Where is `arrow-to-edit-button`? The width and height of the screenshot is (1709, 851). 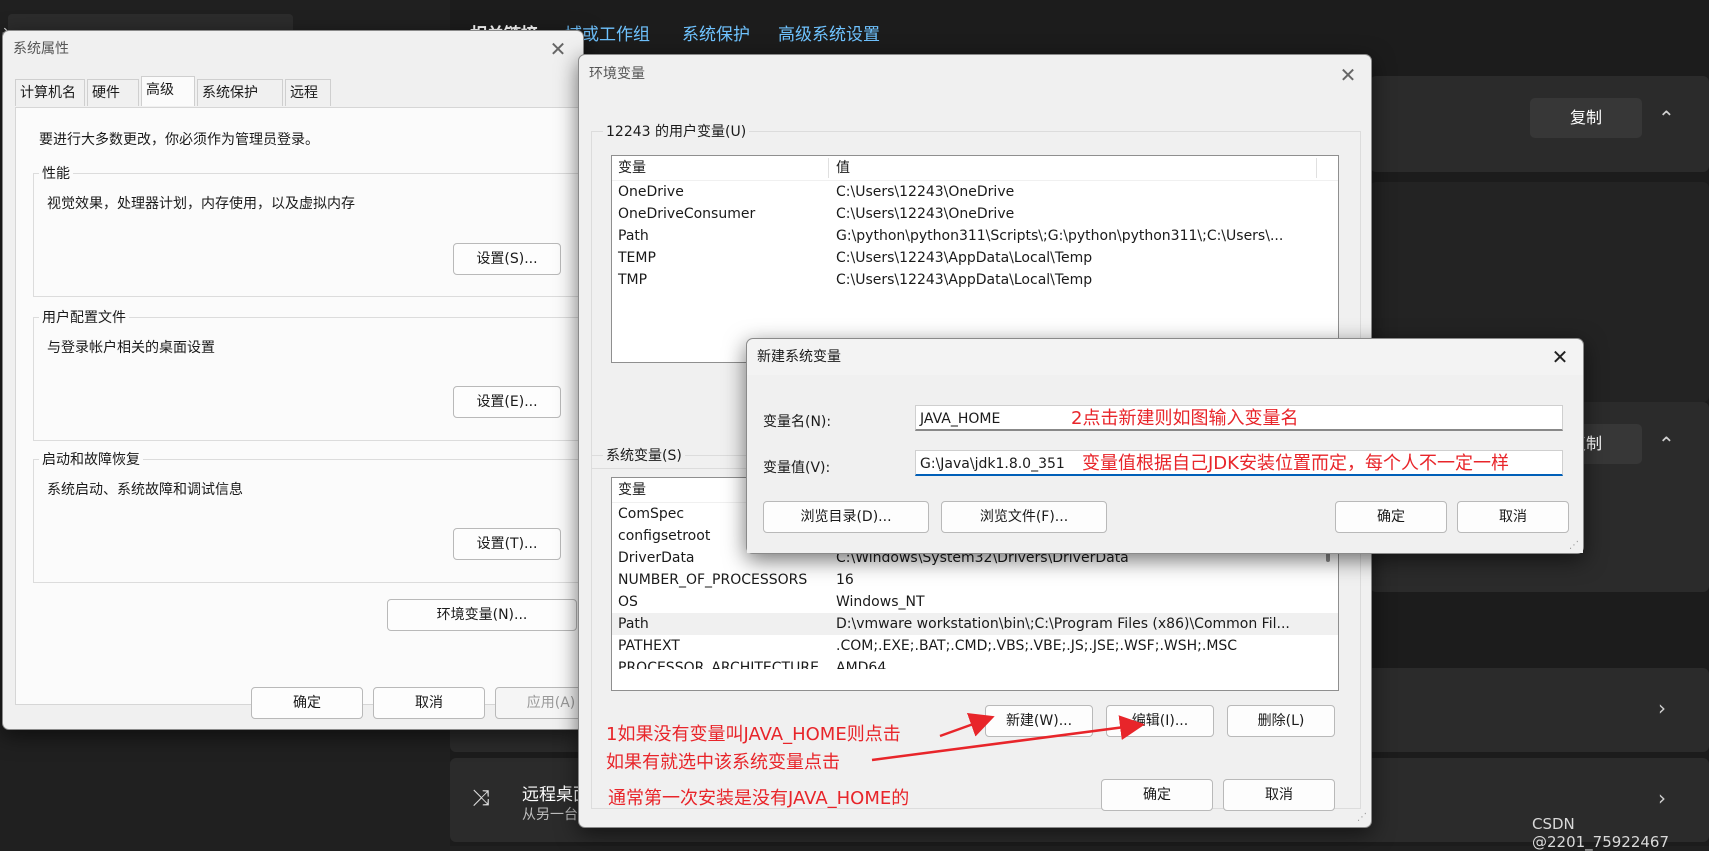
arrow-to-edit-button is located at coordinates (1008, 738).